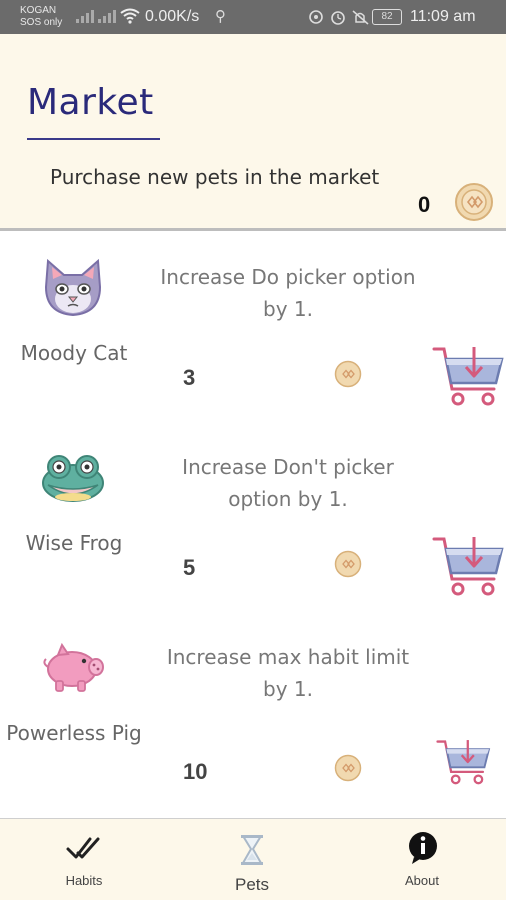 The width and height of the screenshot is (506, 900). What do you see at coordinates (288, 673) in the screenshot?
I see `pet-description: Increase max habit limit by 1.` at bounding box center [288, 673].